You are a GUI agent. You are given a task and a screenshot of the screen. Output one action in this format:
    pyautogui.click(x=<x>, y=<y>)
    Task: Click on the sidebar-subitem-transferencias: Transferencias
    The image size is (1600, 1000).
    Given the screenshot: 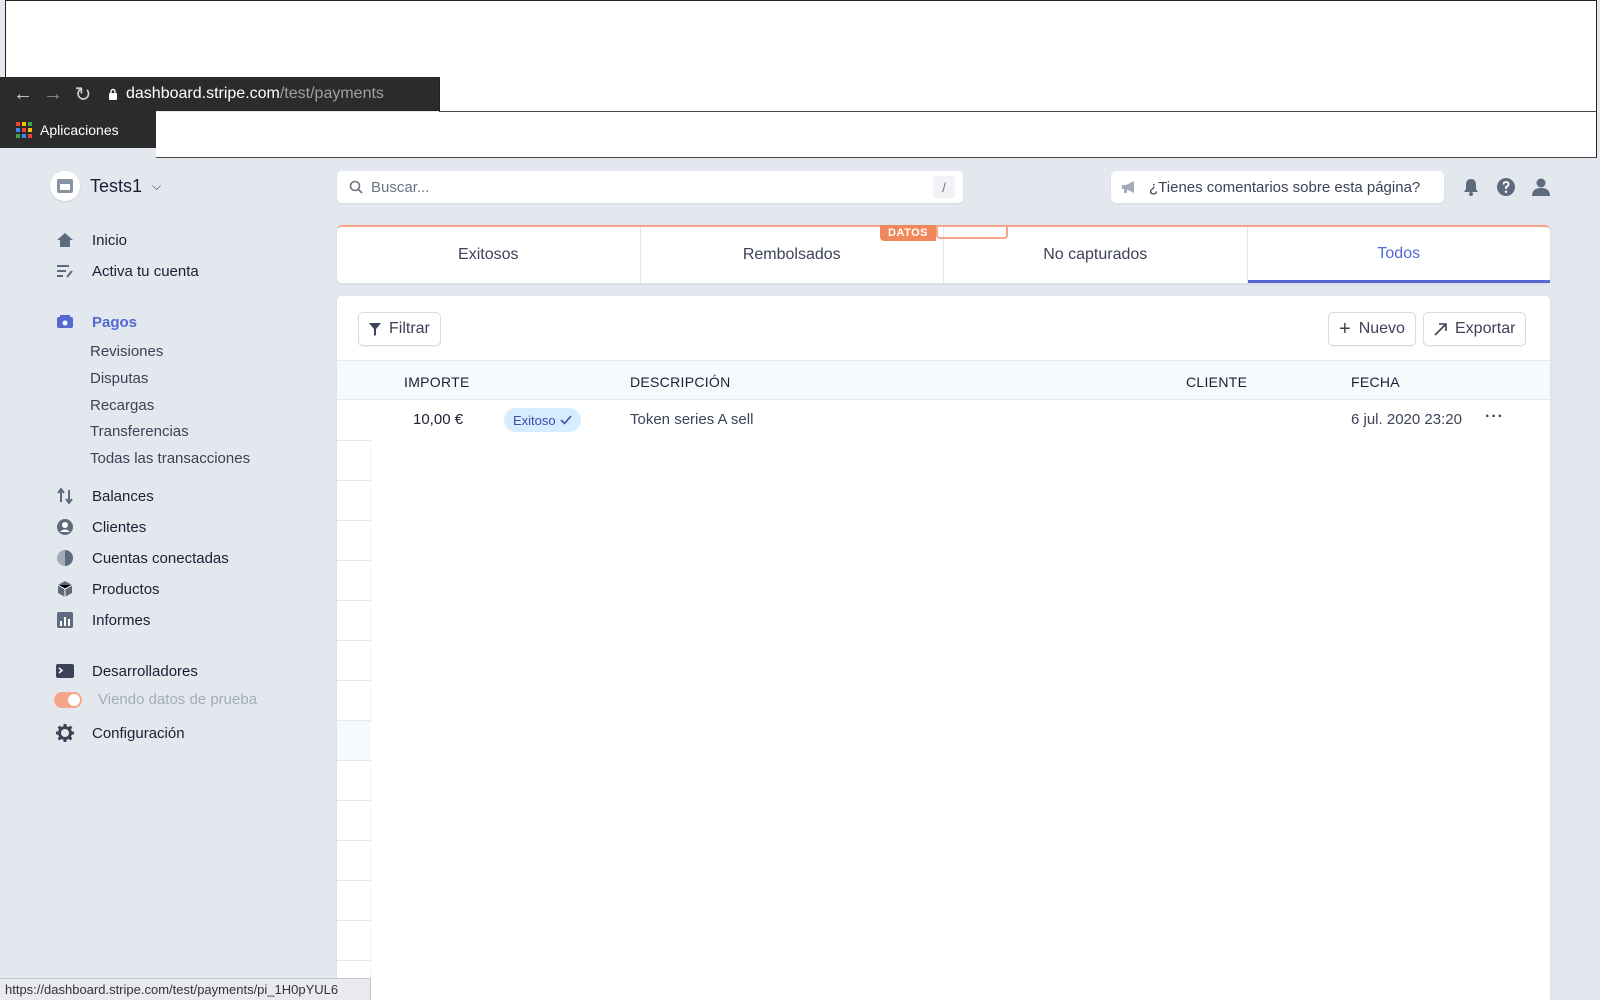 What is the action you would take?
    pyautogui.click(x=139, y=431)
    